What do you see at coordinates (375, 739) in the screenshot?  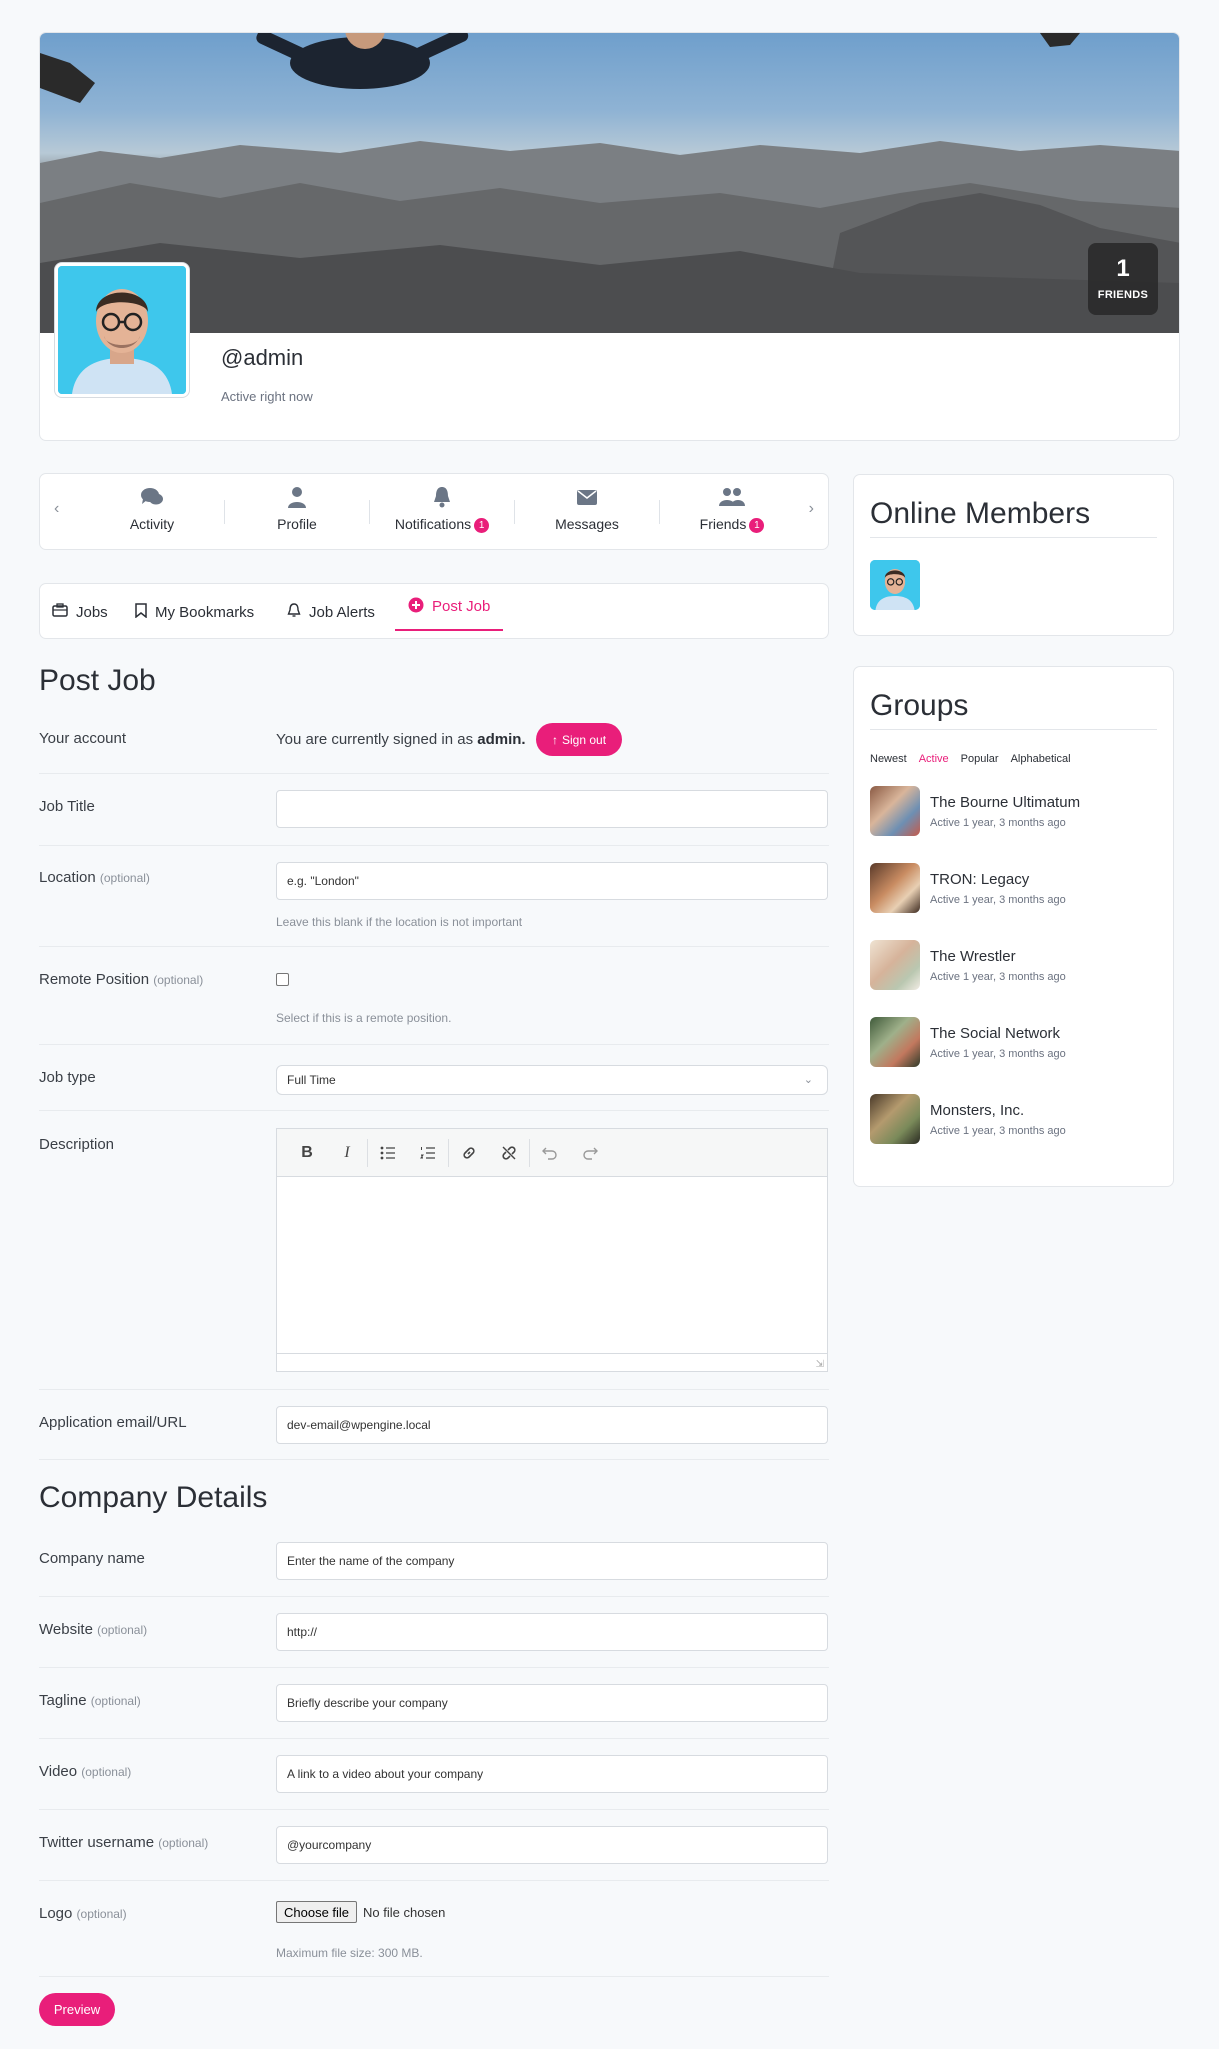 I see `signed-in-prefix: You are currently signed in as` at bounding box center [375, 739].